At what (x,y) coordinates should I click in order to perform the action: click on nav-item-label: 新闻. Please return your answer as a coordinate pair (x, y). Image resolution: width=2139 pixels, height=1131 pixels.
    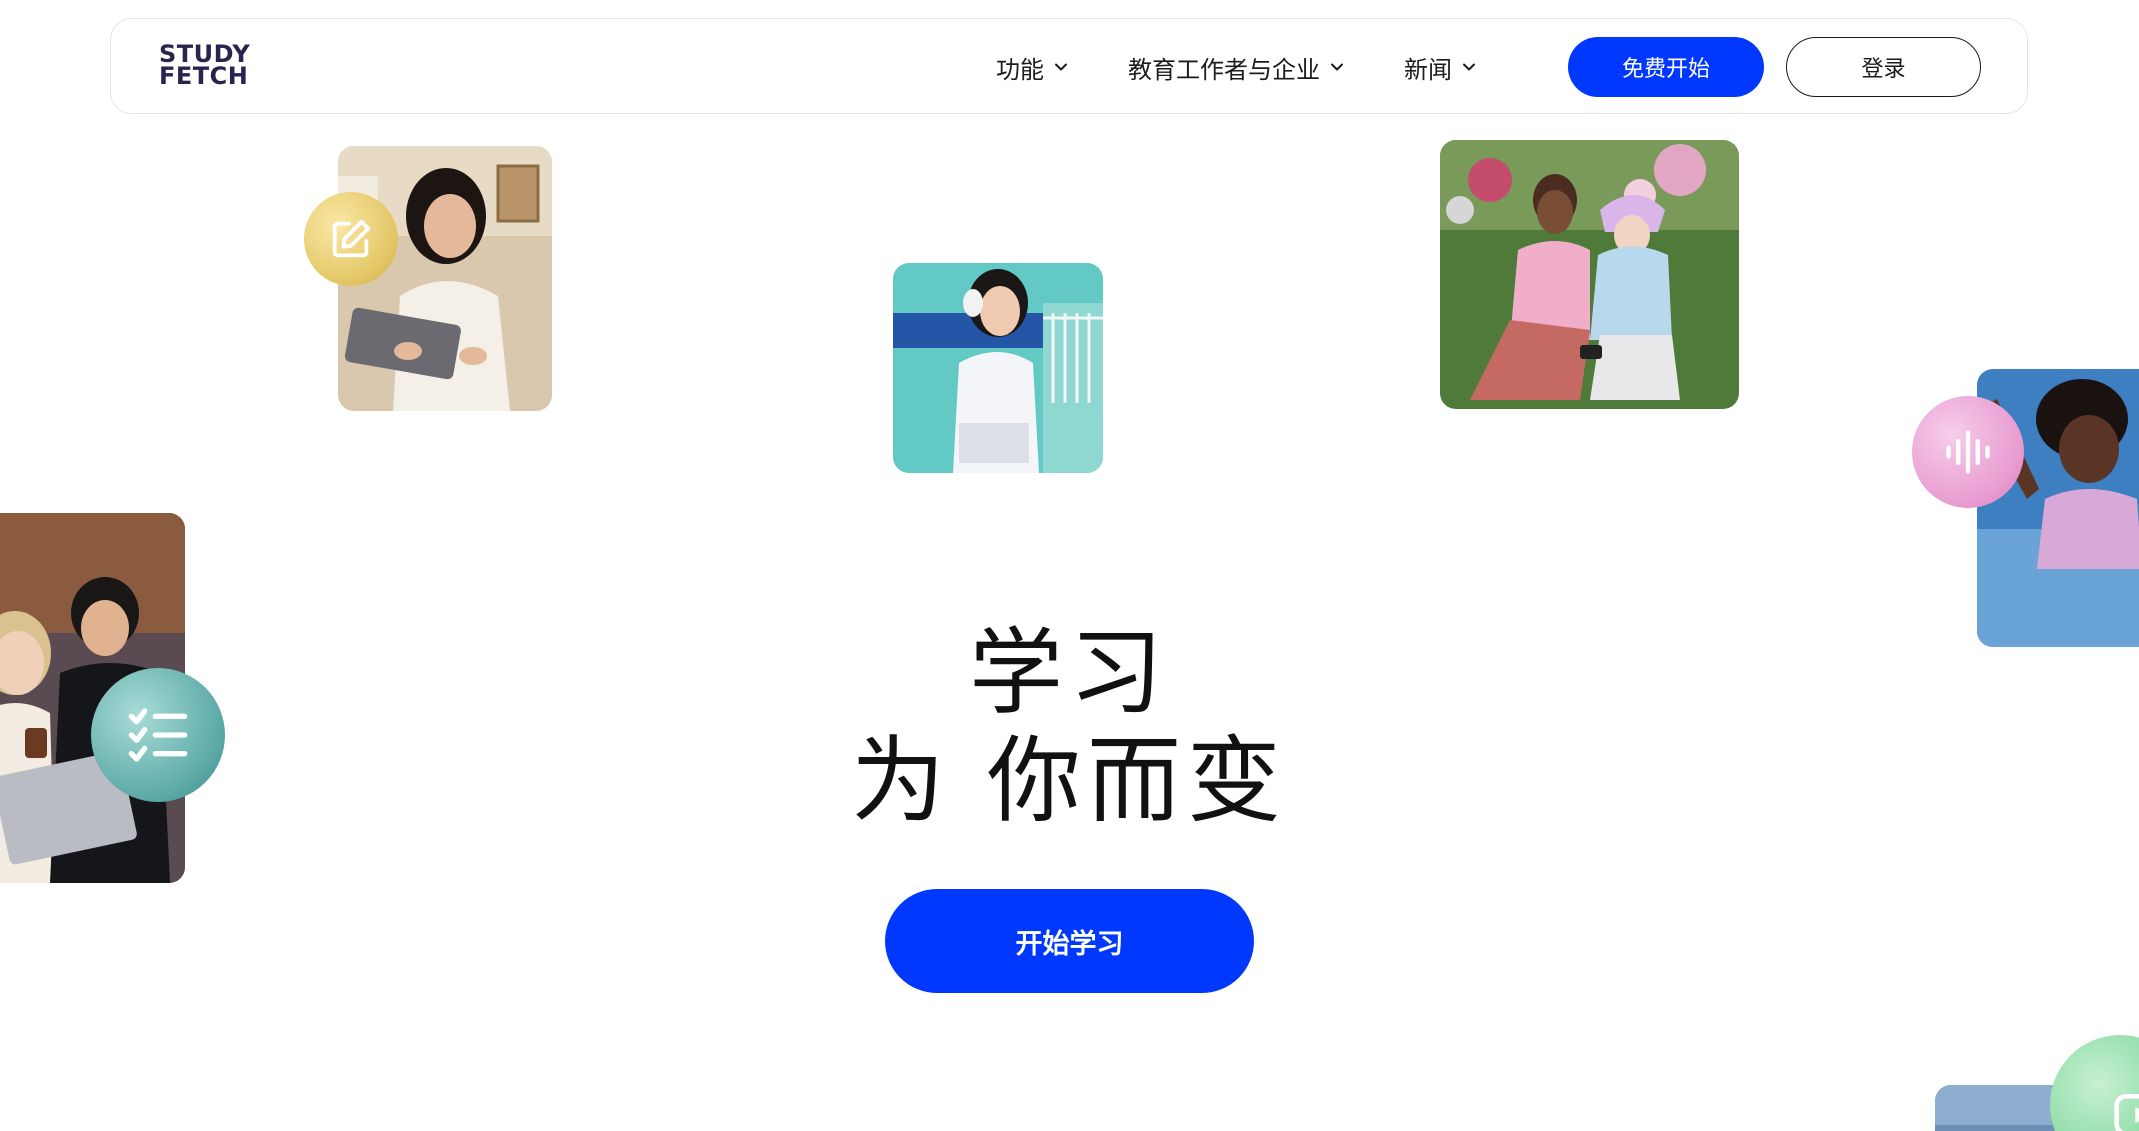
    Looking at the image, I should click on (1428, 69).